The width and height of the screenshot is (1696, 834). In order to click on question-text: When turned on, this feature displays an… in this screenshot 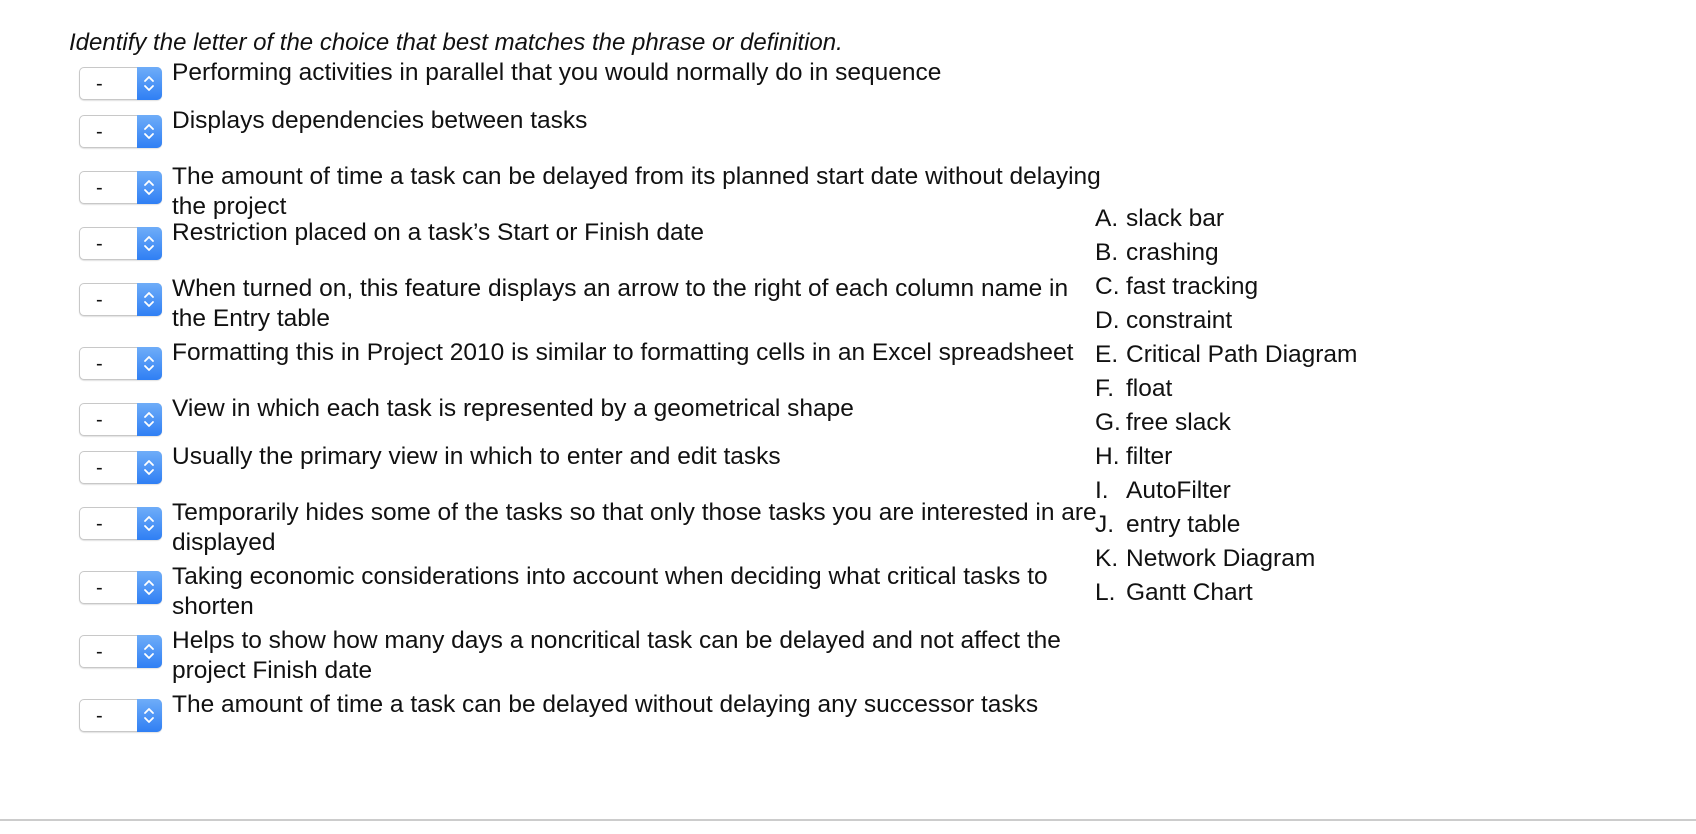, I will do `click(620, 303)`.